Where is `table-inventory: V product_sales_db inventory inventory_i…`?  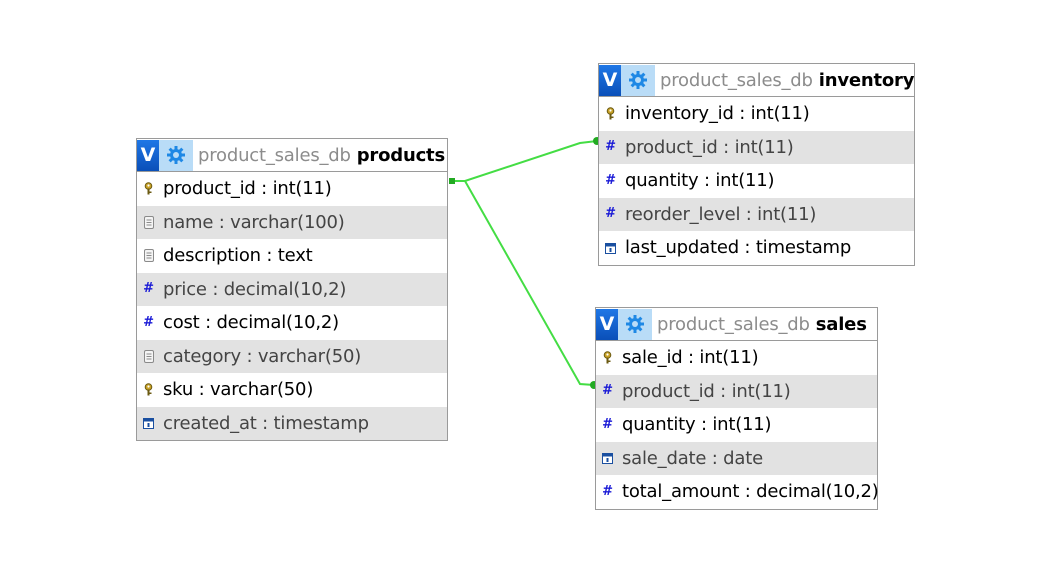 table-inventory: V product_sales_db inventory inventory_i… is located at coordinates (756, 164).